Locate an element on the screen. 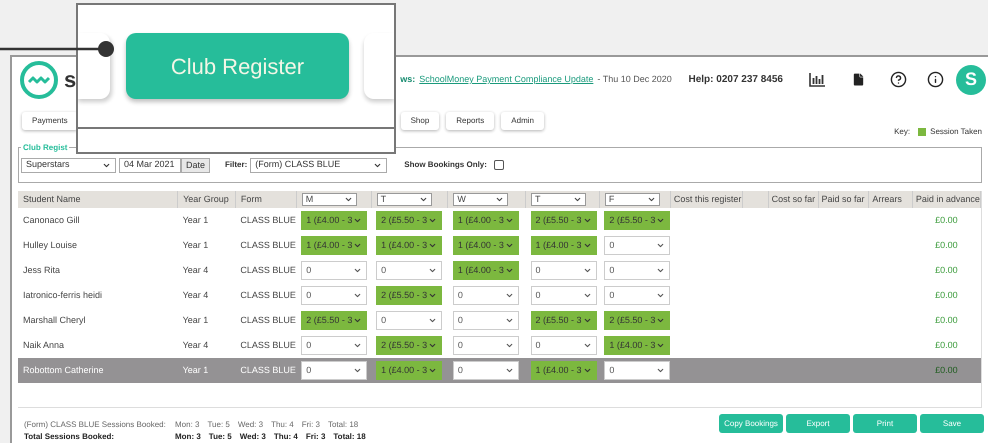 Image resolution: width=988 pixels, height=443 pixels. nav-tab: Reports is located at coordinates (470, 121).